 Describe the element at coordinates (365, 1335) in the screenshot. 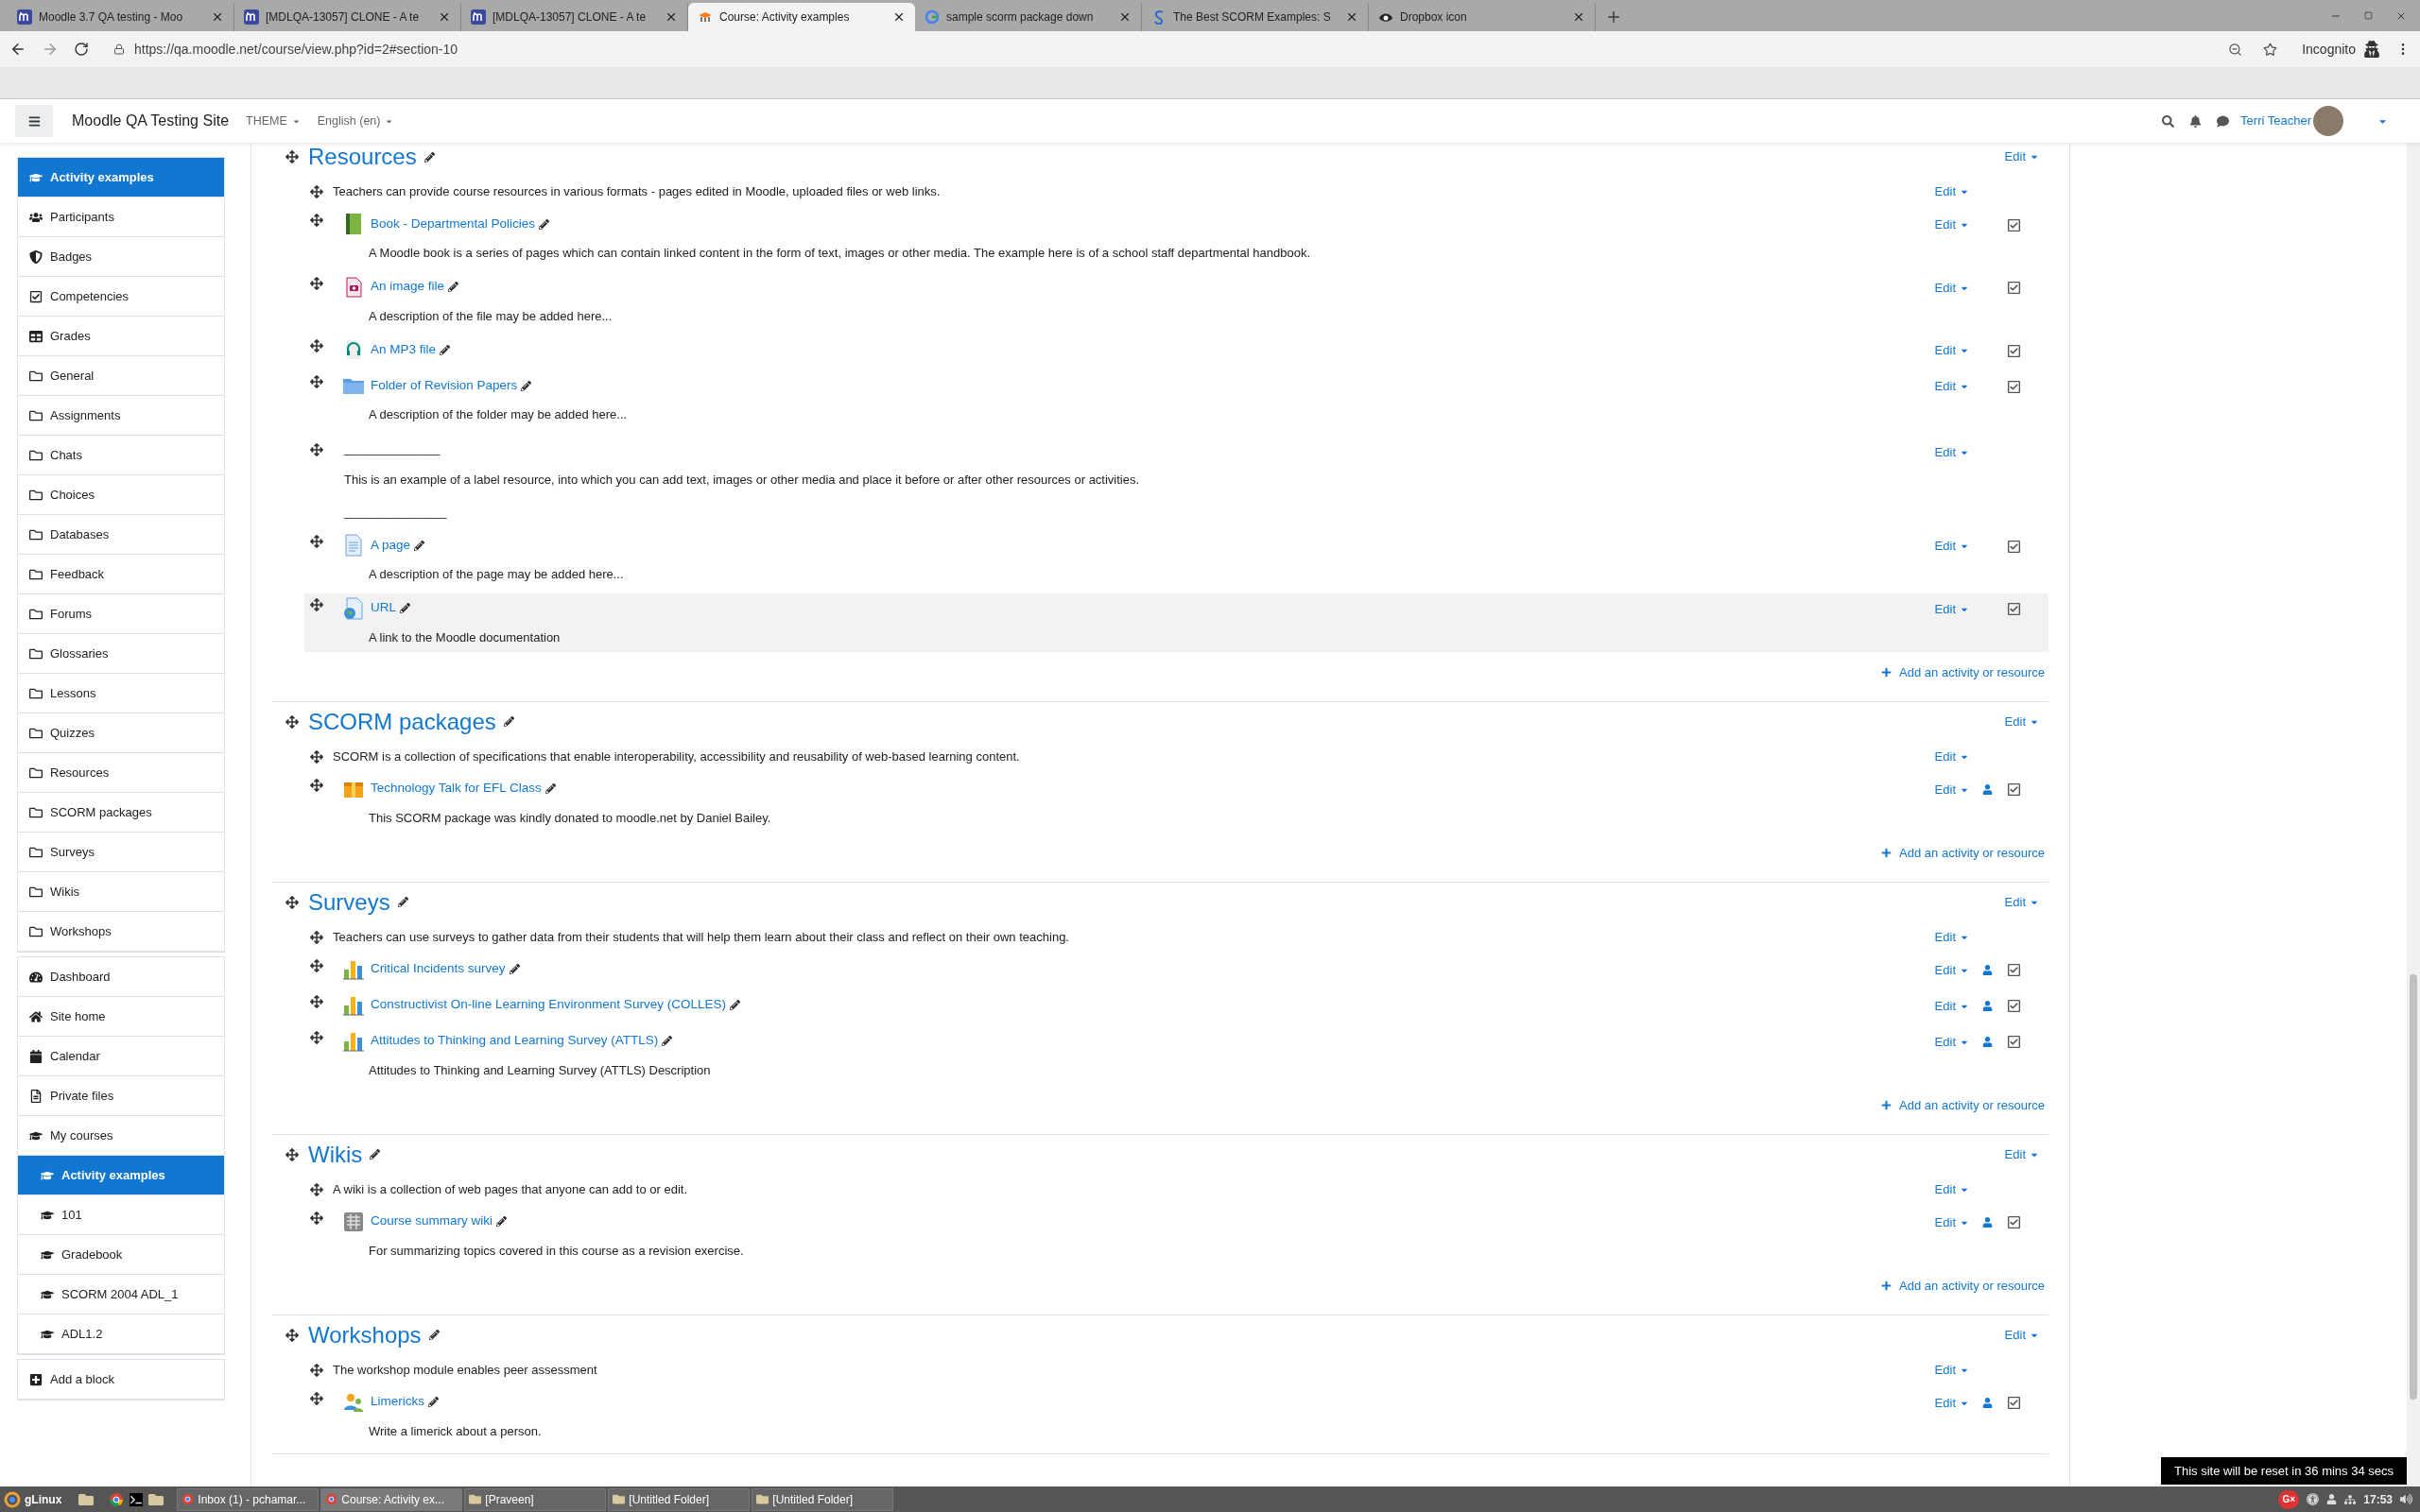

I see `section-title: Workshops` at that location.